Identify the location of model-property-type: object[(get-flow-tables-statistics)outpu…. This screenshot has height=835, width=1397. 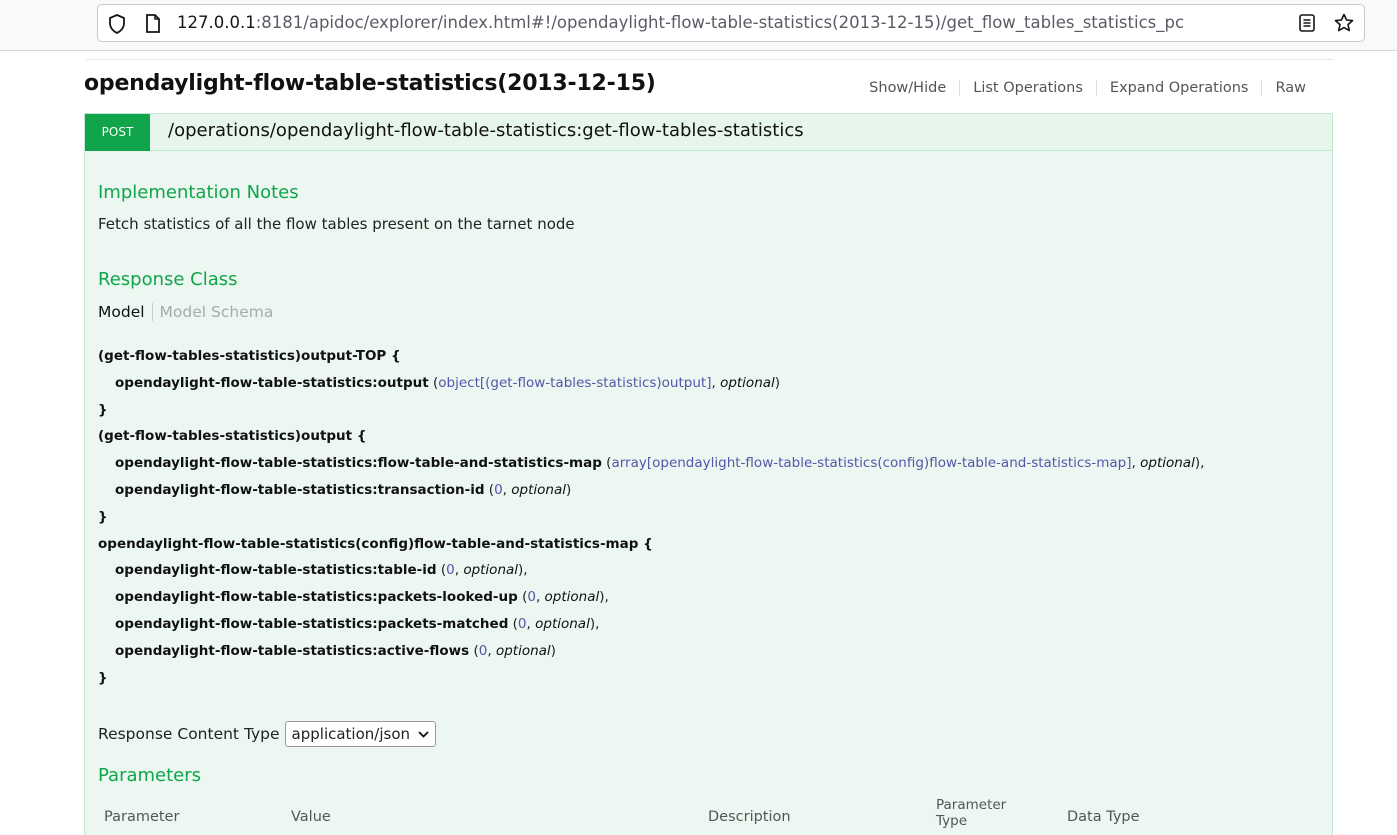
(574, 383).